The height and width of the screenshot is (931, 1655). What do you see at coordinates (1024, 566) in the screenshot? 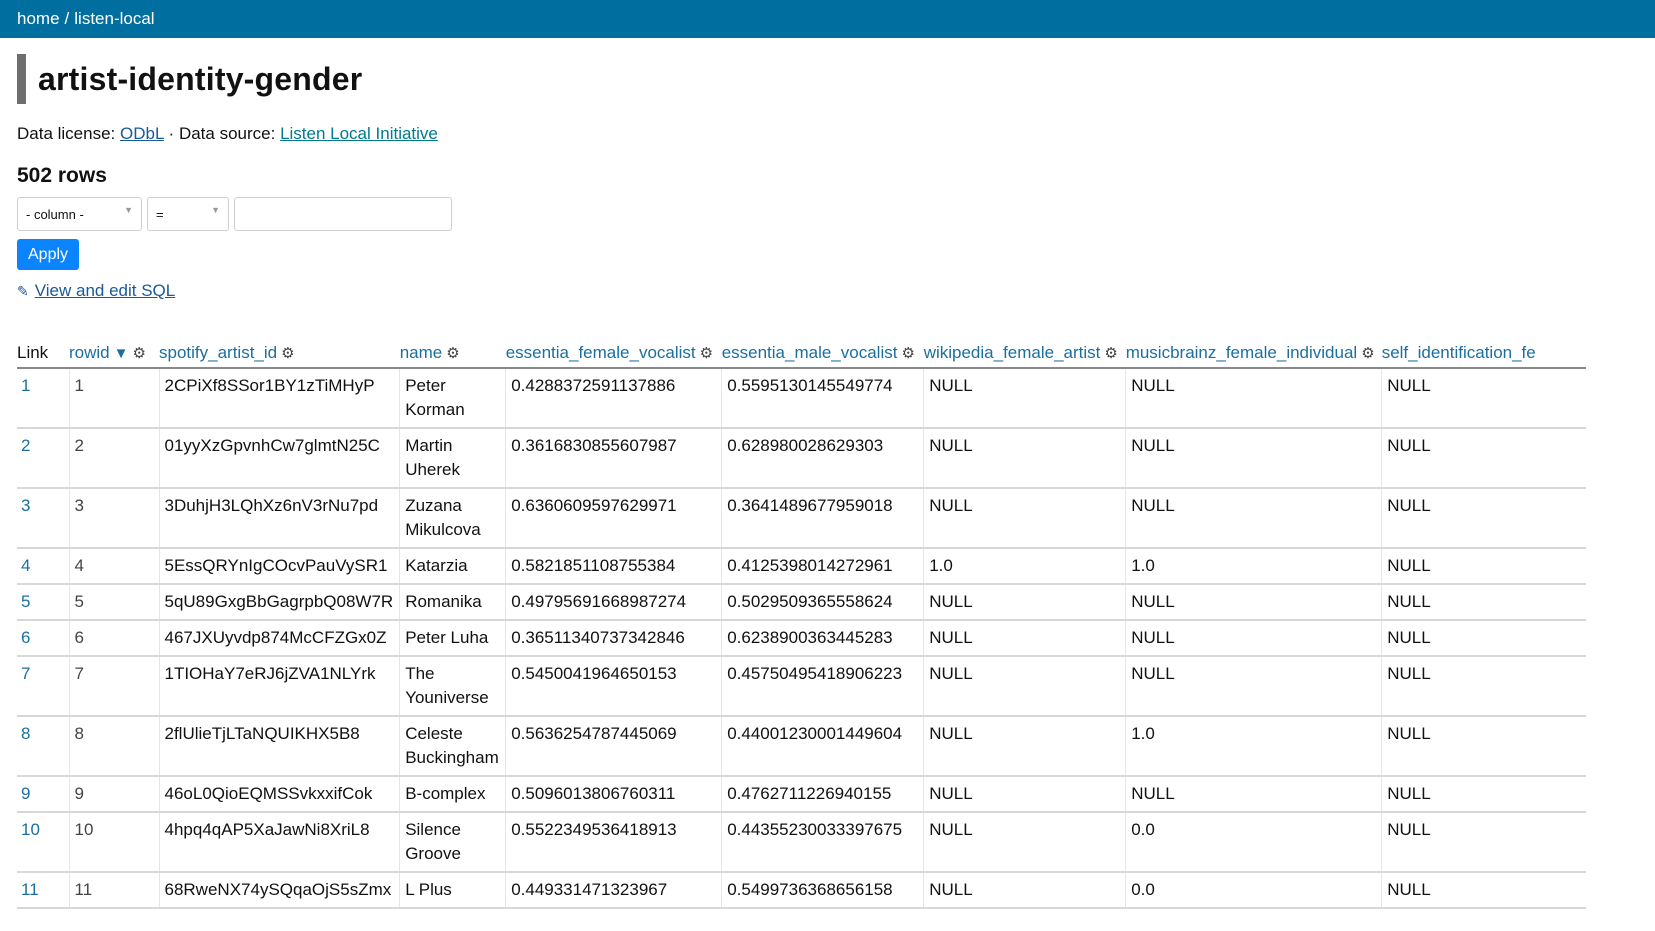
I see `wikipedia-female-artist-cell: 1.0` at bounding box center [1024, 566].